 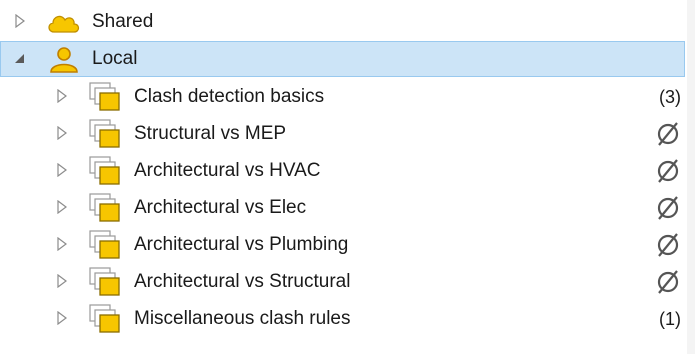 What do you see at coordinates (115, 58) in the screenshot?
I see `tree-node-label: Local` at bounding box center [115, 58].